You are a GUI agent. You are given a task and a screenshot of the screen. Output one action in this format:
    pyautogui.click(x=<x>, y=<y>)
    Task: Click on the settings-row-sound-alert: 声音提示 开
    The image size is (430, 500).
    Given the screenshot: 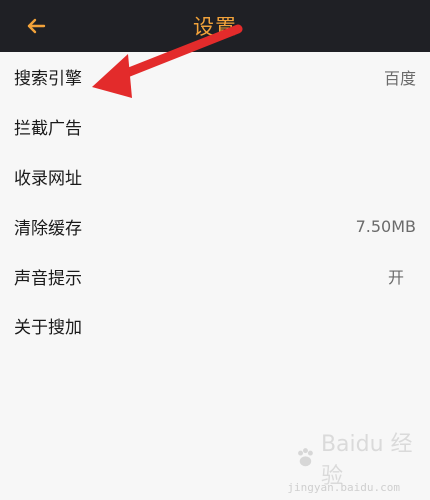 What is the action you would take?
    pyautogui.click(x=215, y=276)
    